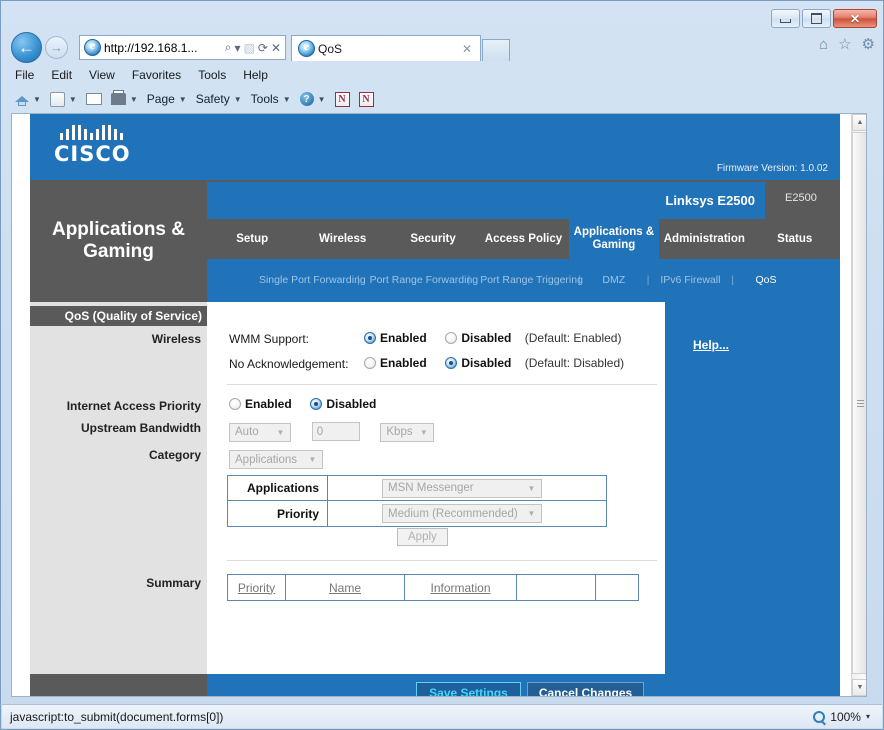 Image resolution: width=884 pixels, height=730 pixels. Describe the element at coordinates (486, 338) in the screenshot. I see `wmm-disabled-label: Disabled` at that location.